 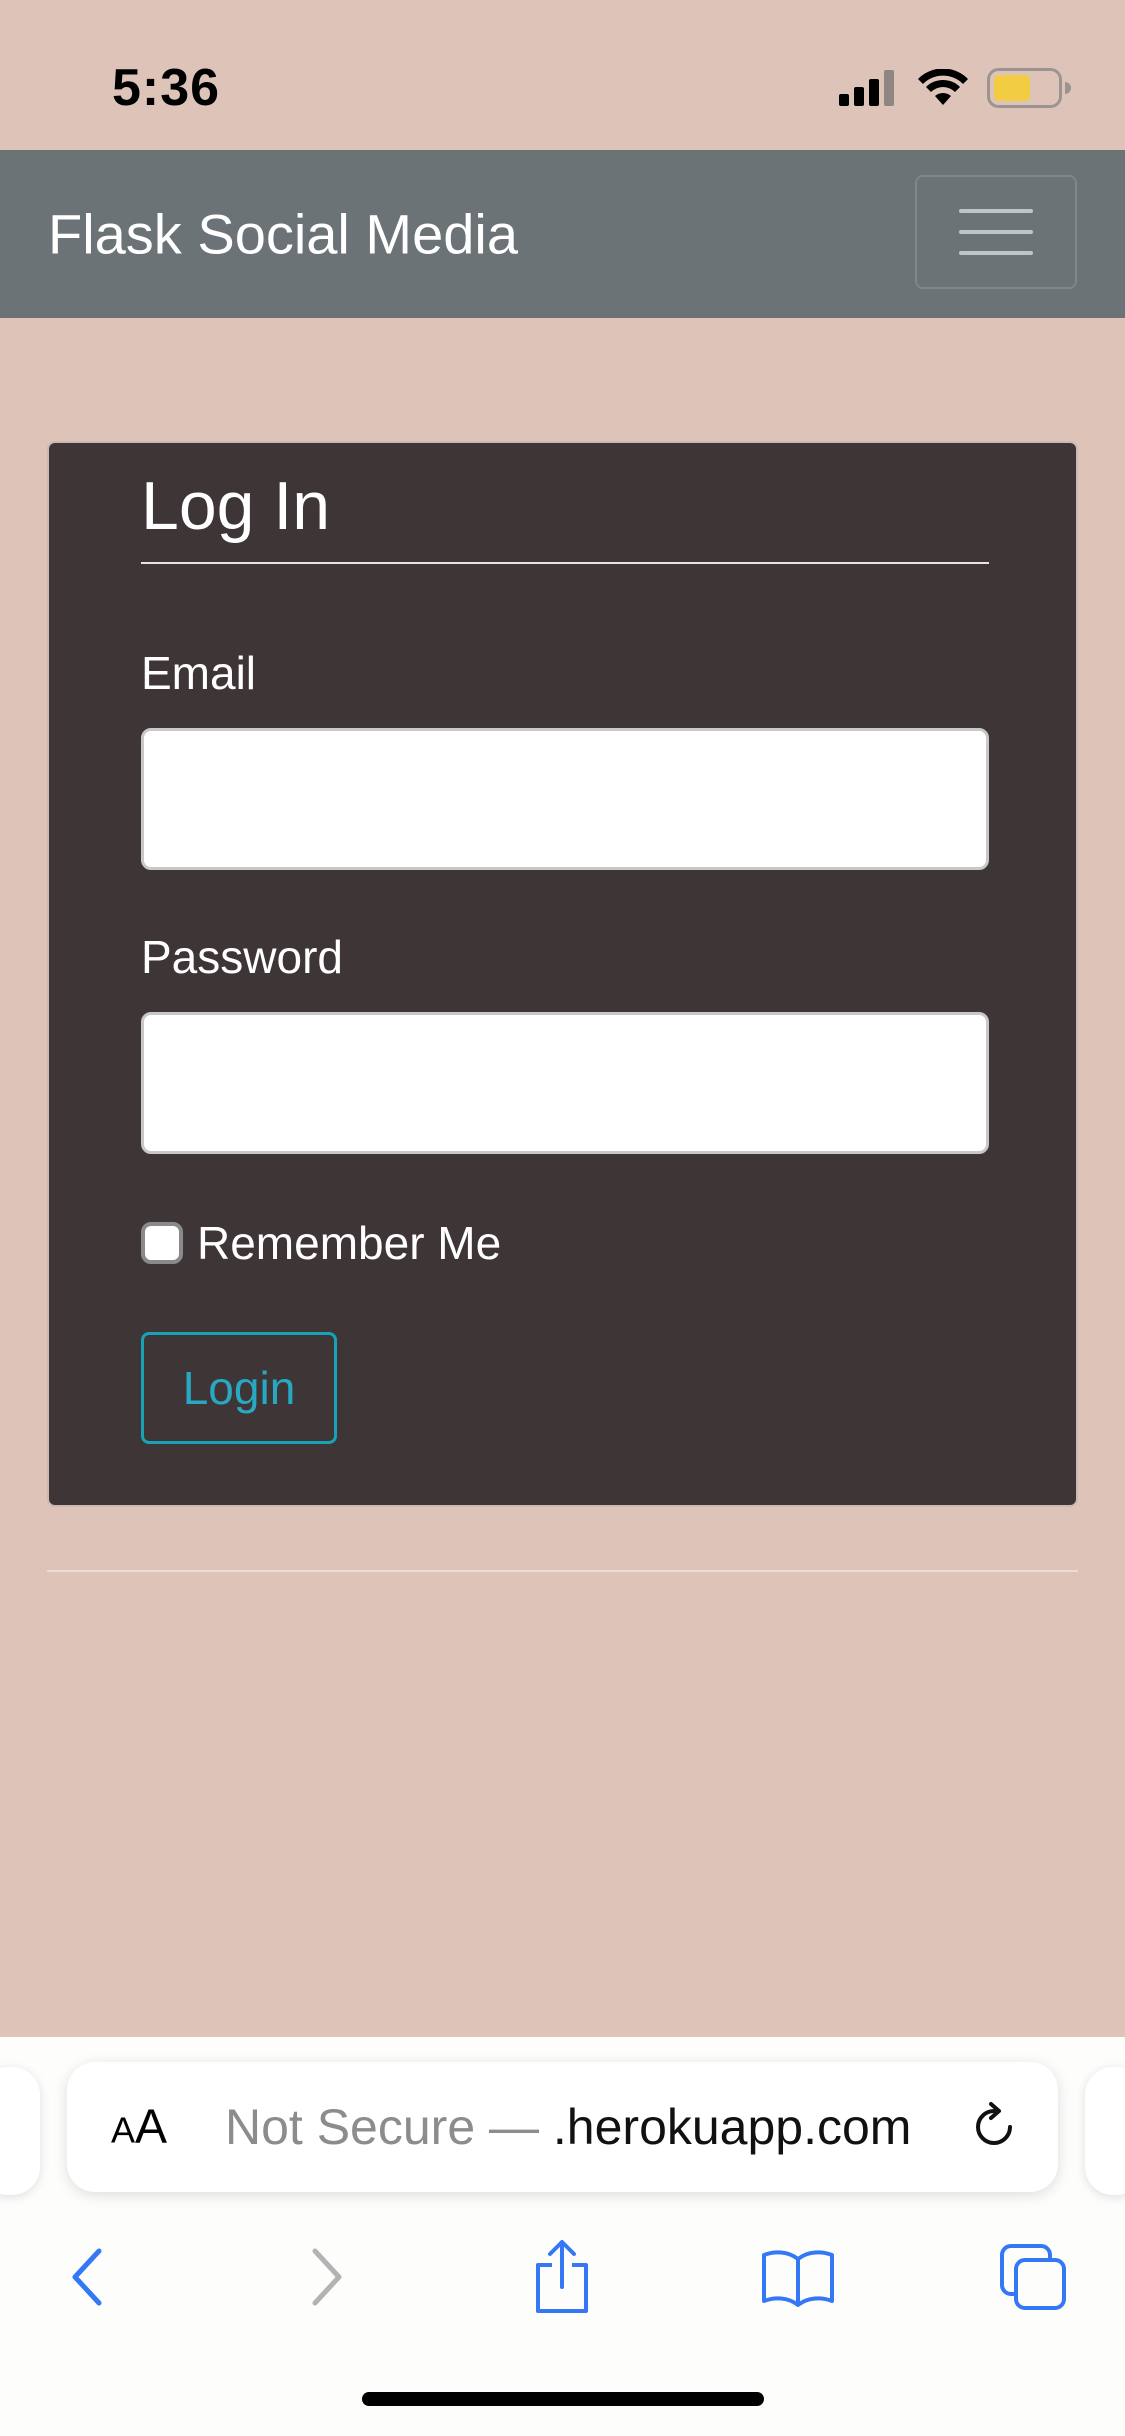 What do you see at coordinates (565, 1243) in the screenshot?
I see `remember-me-row: Remember Me` at bounding box center [565, 1243].